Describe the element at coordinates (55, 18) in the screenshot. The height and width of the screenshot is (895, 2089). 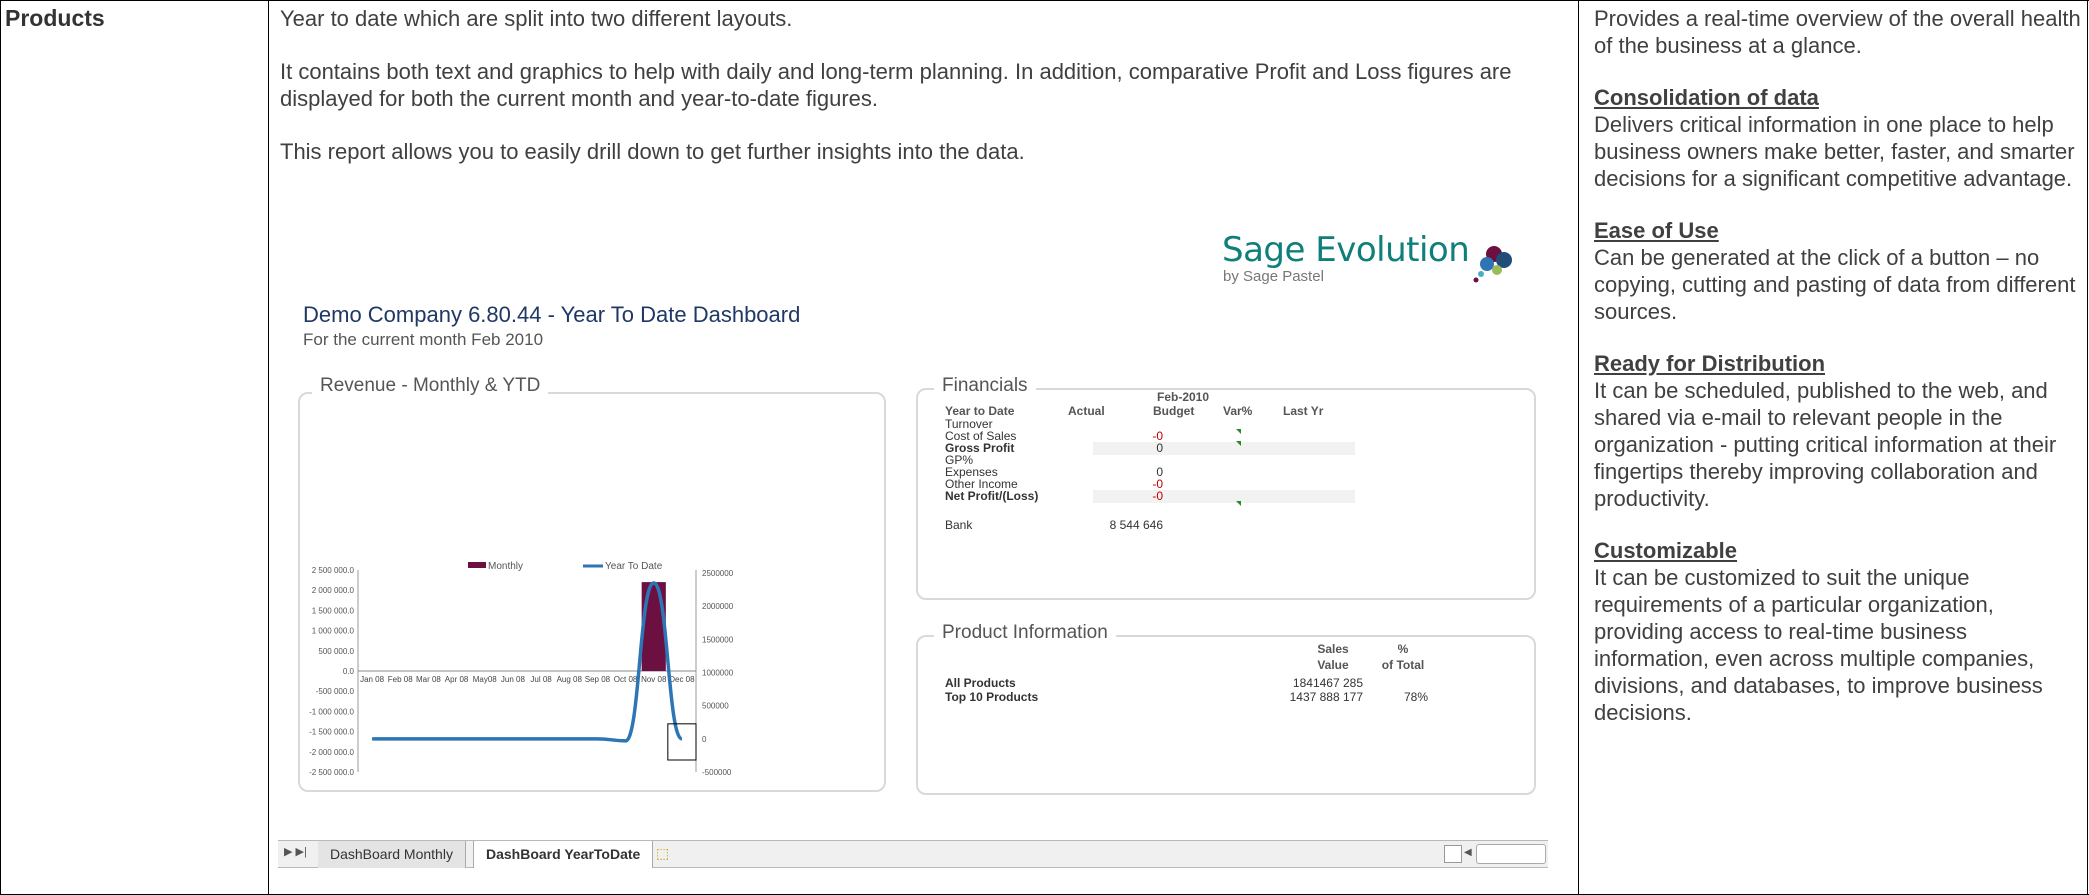
I see `row-label: Products` at that location.